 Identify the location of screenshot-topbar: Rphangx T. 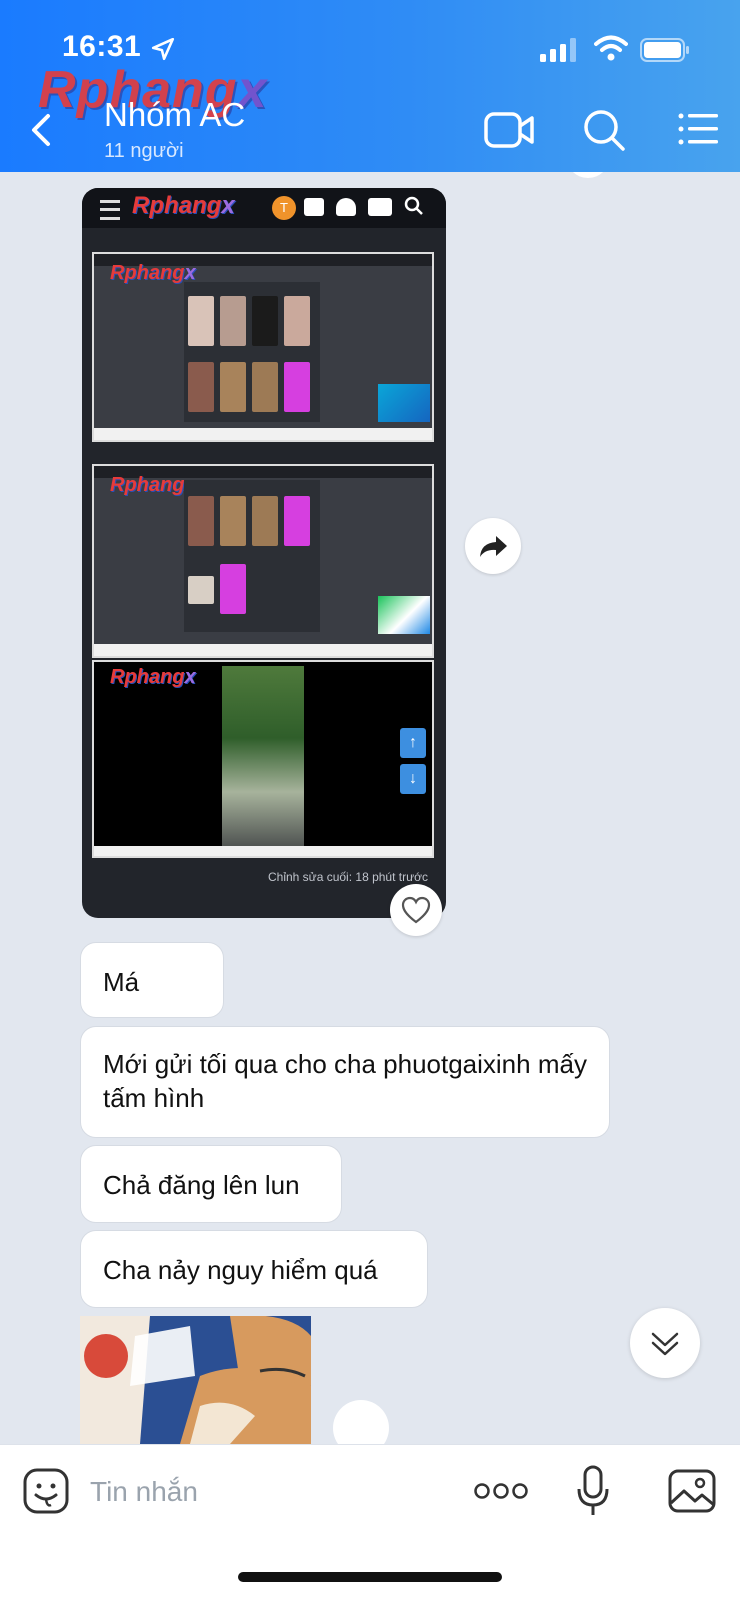
(264, 208).